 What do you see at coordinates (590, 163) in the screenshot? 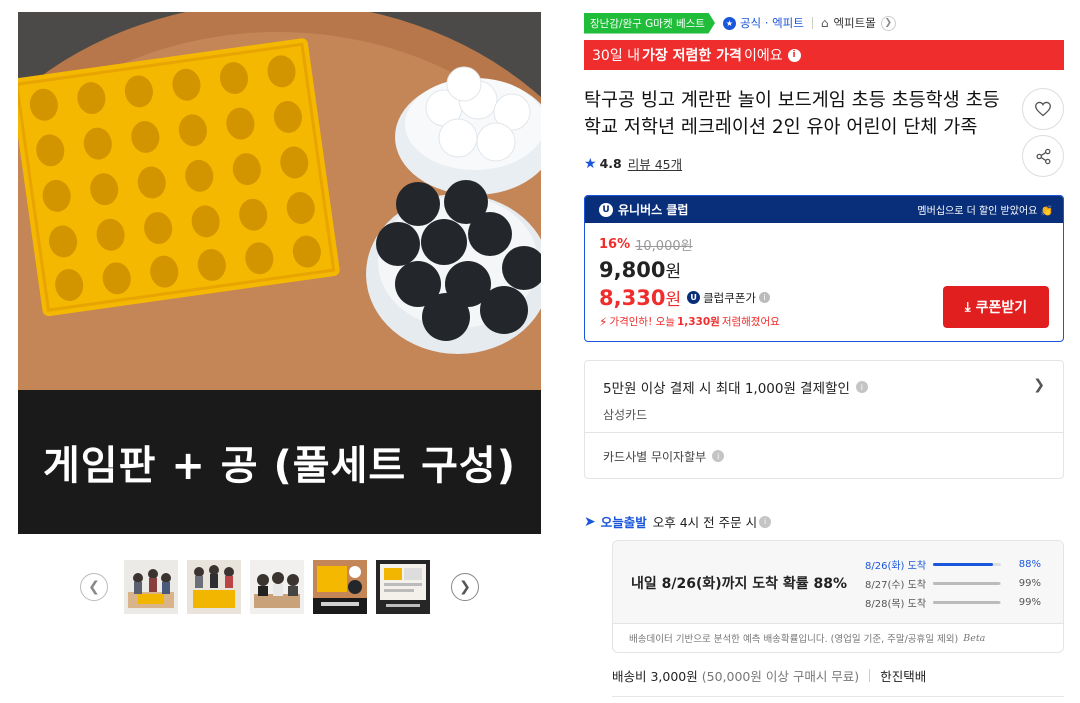
I see `star-icon: ★` at bounding box center [590, 163].